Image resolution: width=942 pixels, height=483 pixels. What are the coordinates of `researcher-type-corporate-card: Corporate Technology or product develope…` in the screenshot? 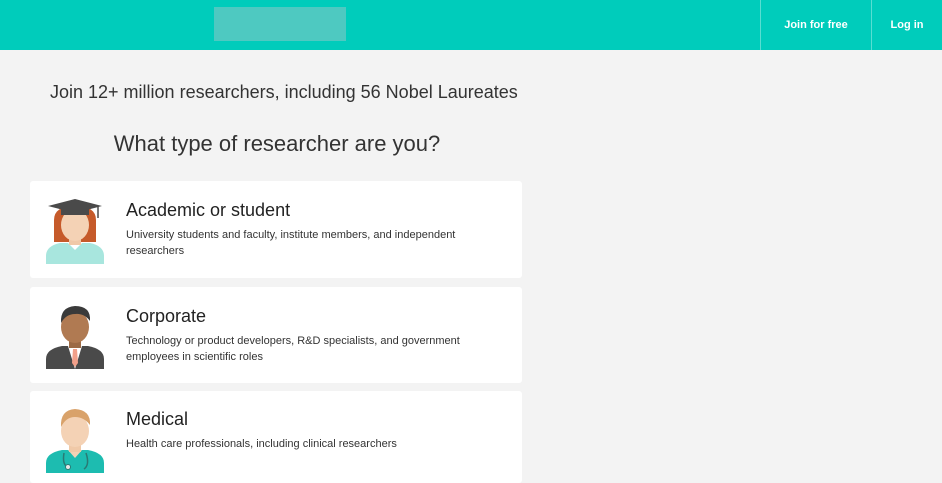 It's located at (276, 335).